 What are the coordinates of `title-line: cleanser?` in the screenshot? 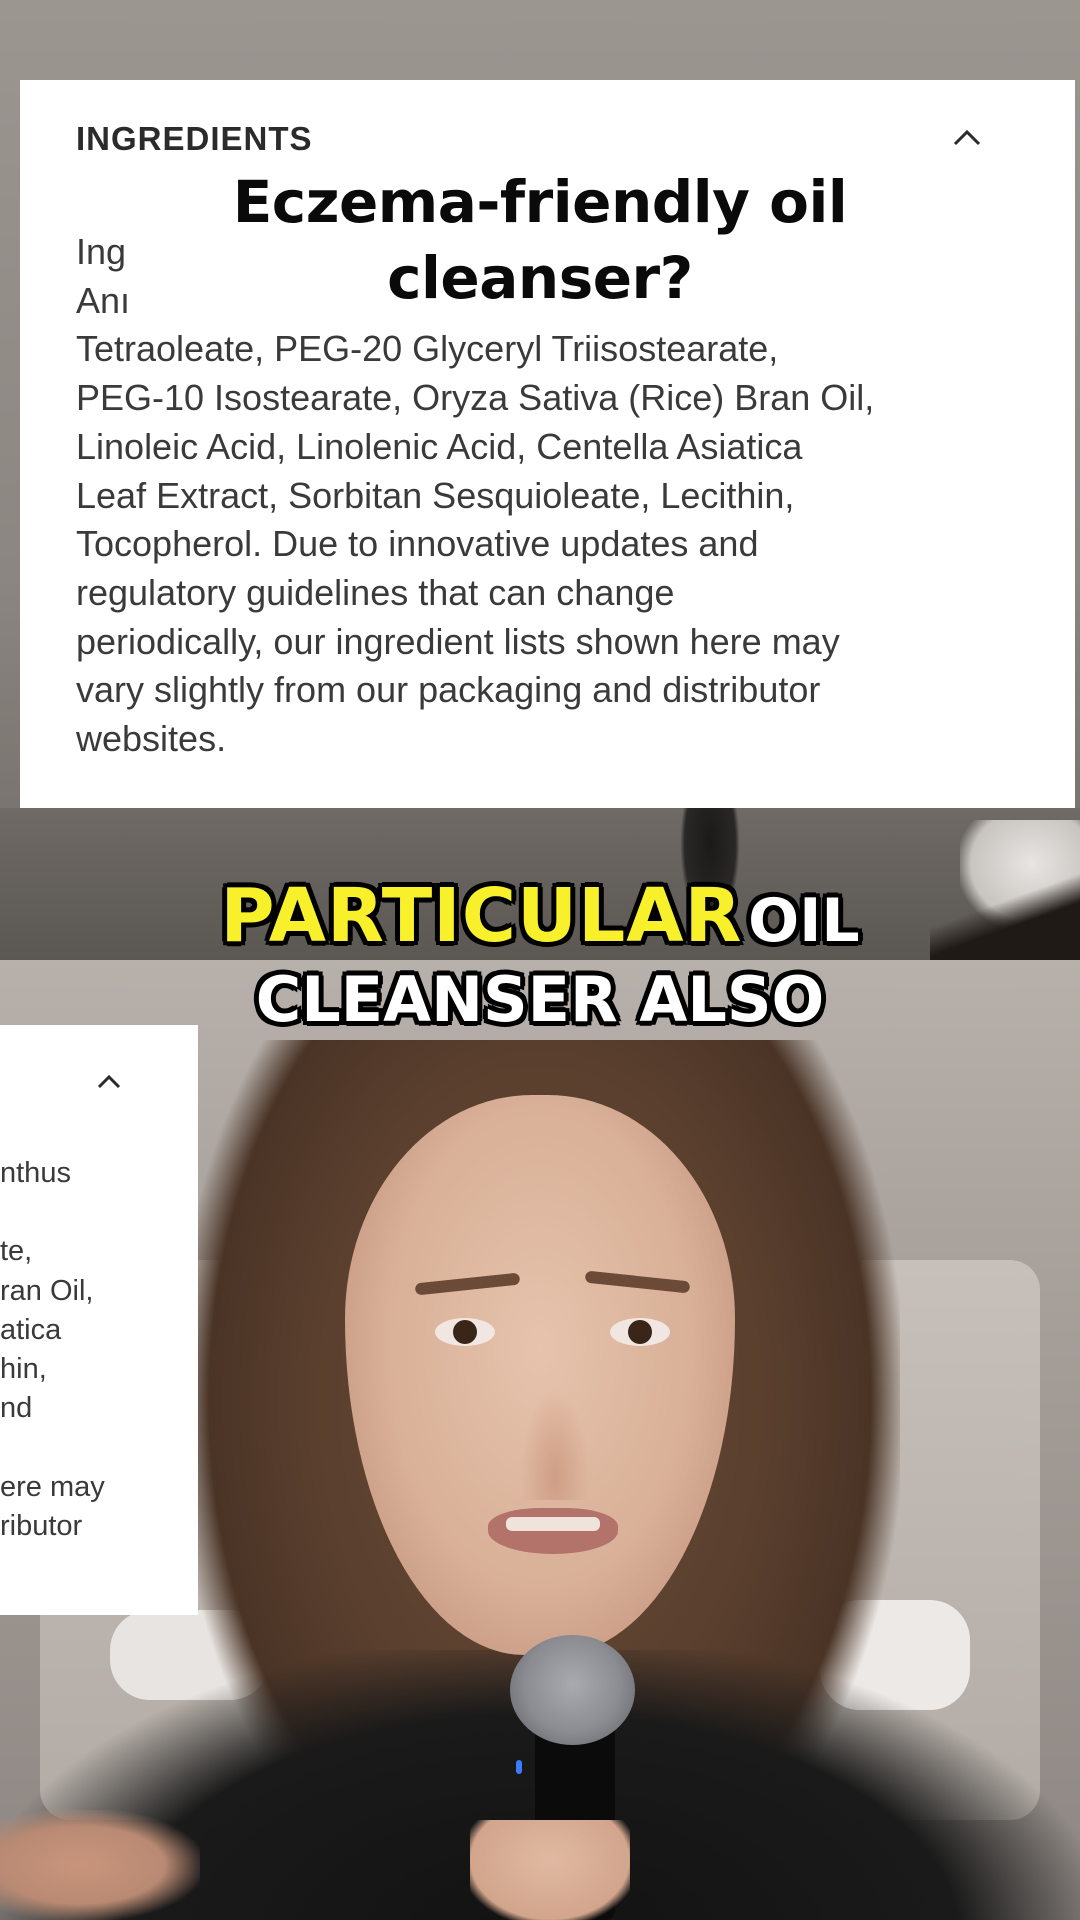 It's located at (540, 278).